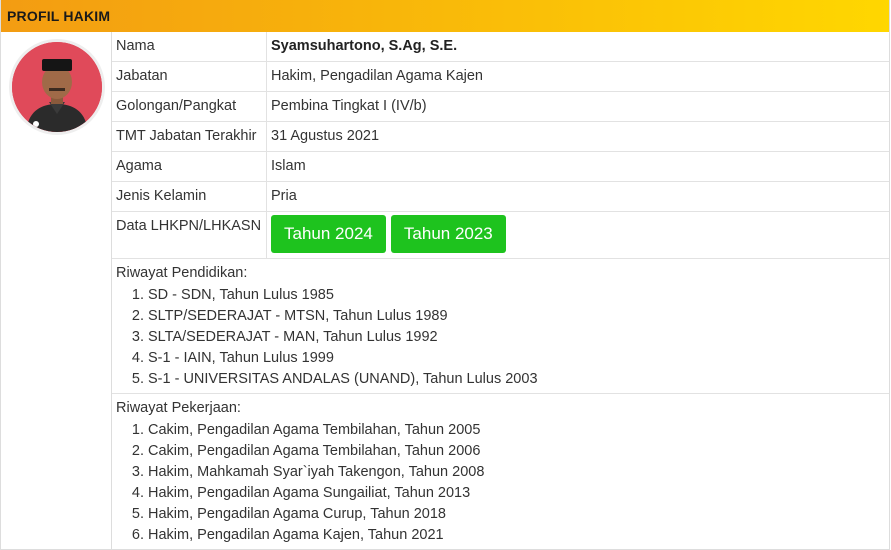 The image size is (891, 550). Describe the element at coordinates (518, 358) in the screenshot. I see `list-item: S-1 - IAIN, Tahun Lulus 1999` at that location.